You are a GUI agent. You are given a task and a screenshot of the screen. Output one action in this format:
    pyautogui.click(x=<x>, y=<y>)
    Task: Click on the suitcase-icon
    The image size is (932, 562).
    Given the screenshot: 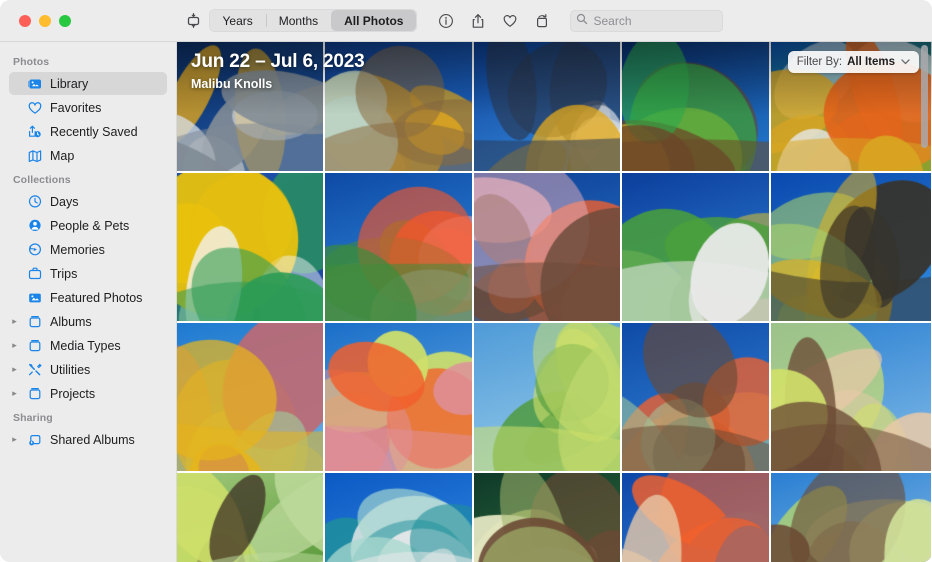 What is the action you would take?
    pyautogui.click(x=34, y=274)
    